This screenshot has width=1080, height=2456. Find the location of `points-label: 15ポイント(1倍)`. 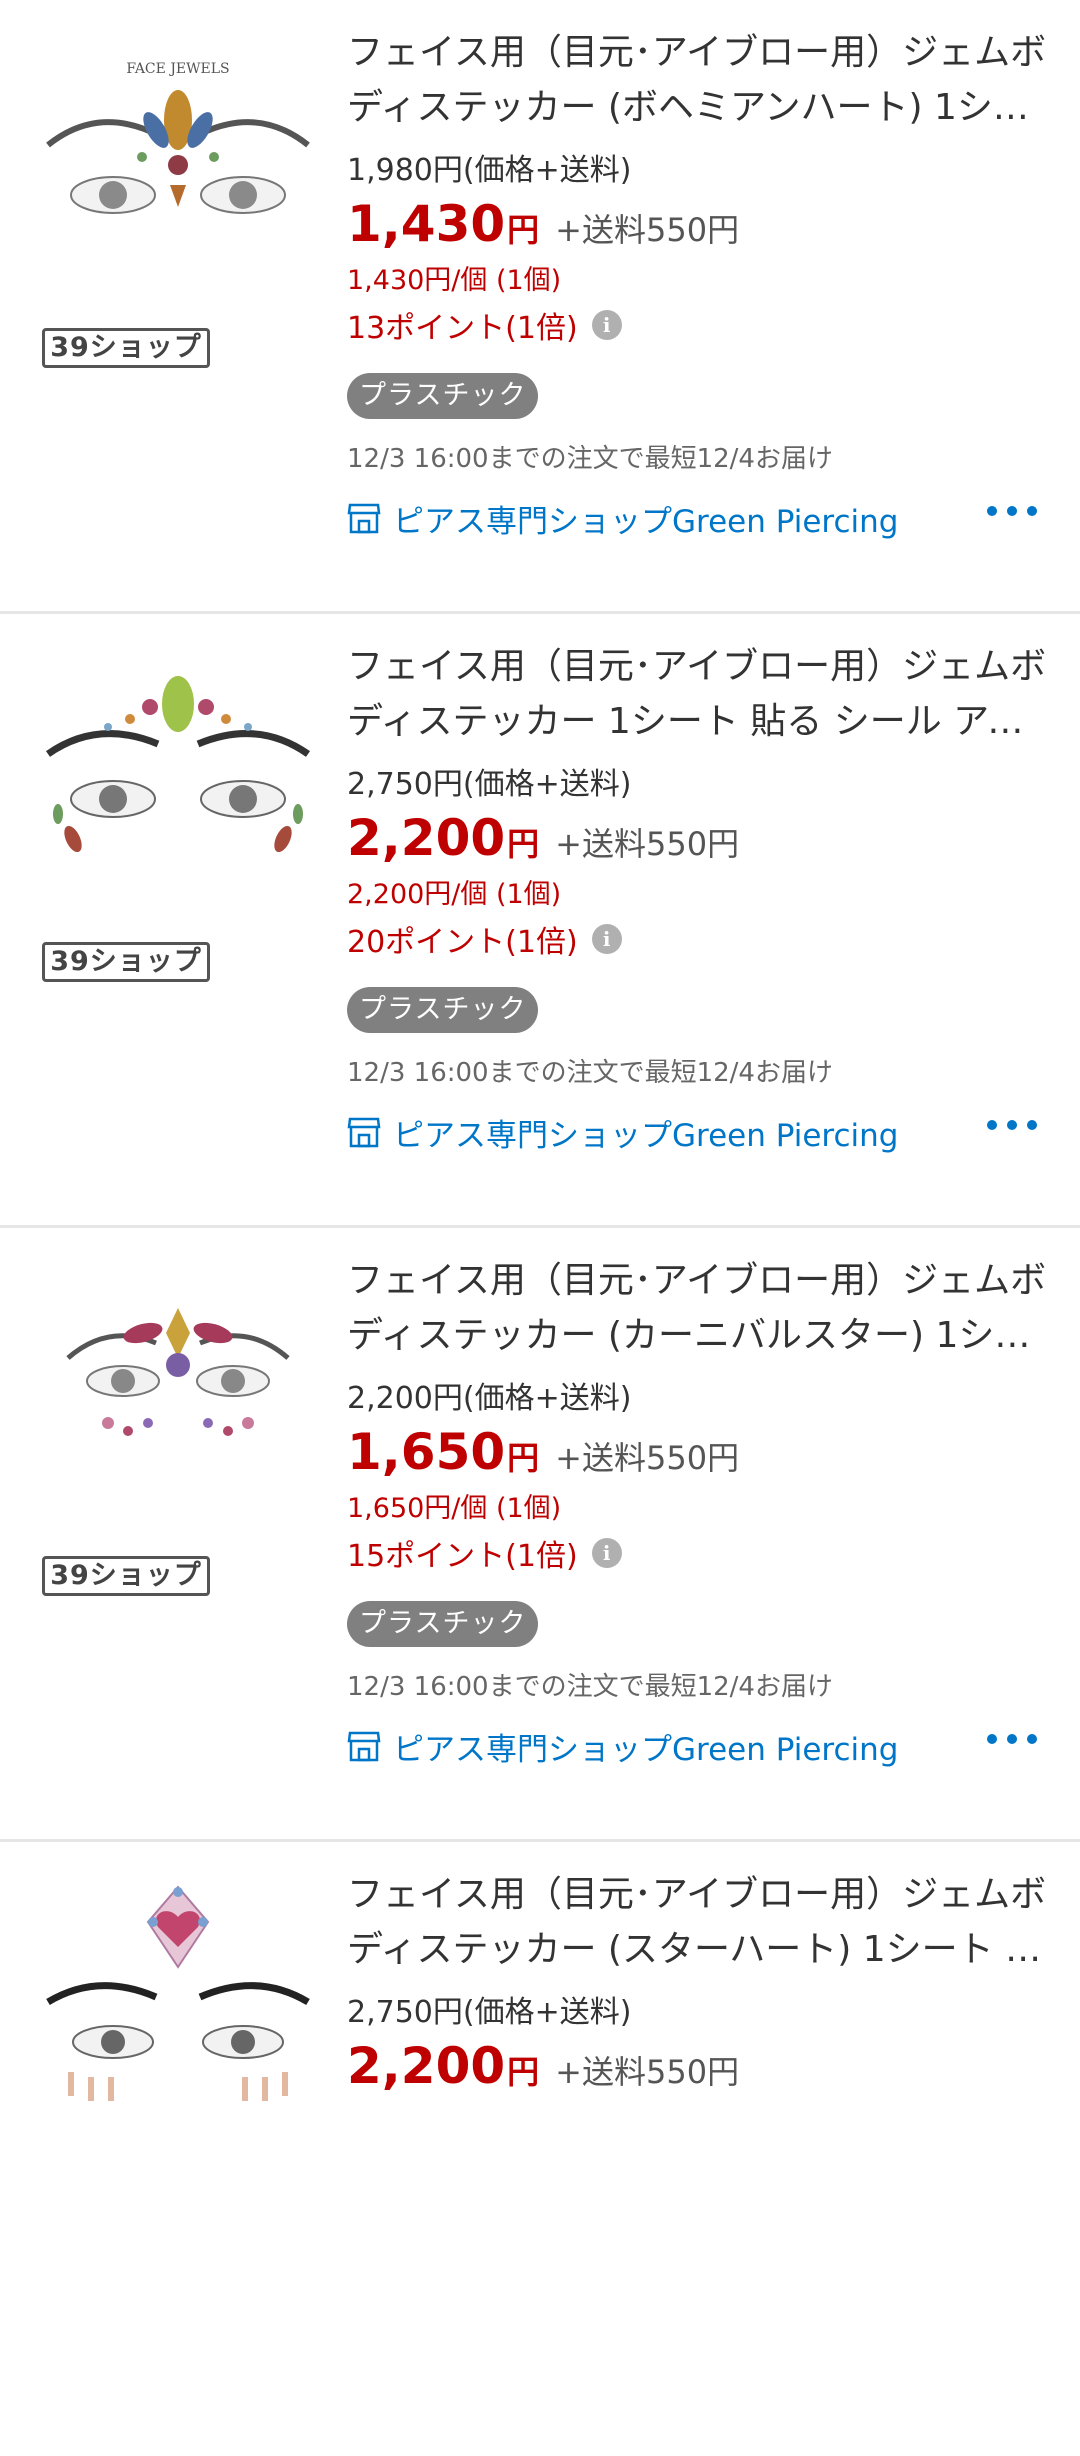

points-label: 15ポイント(1倍) is located at coordinates (462, 1556).